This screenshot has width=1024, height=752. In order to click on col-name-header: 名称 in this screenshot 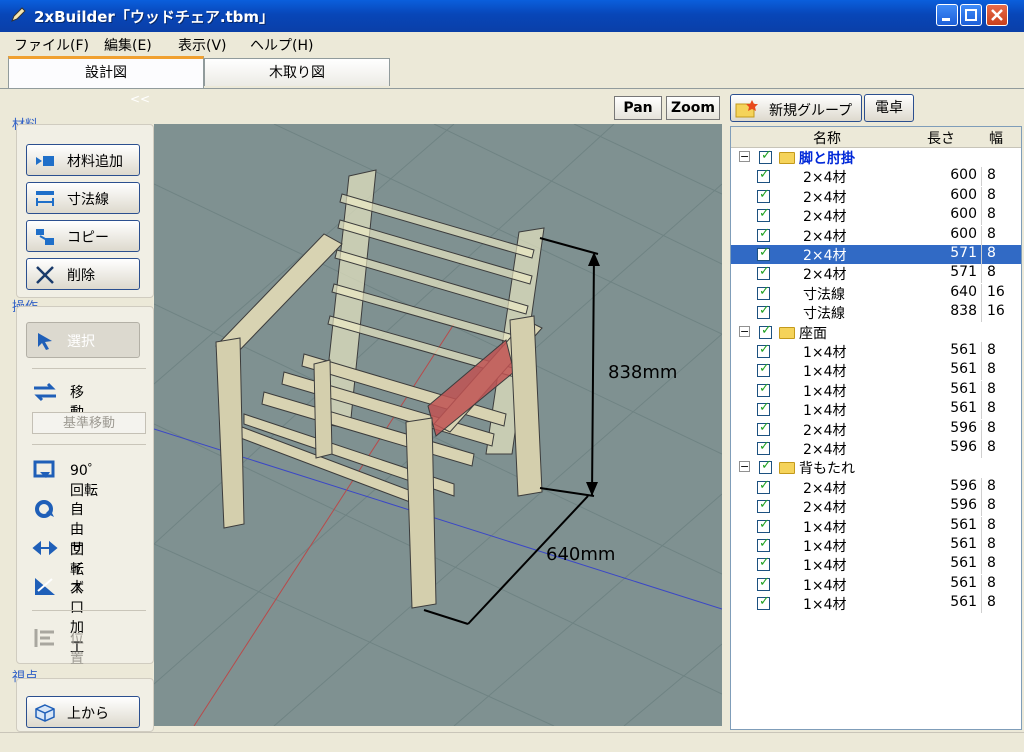, I will do `click(827, 138)`.